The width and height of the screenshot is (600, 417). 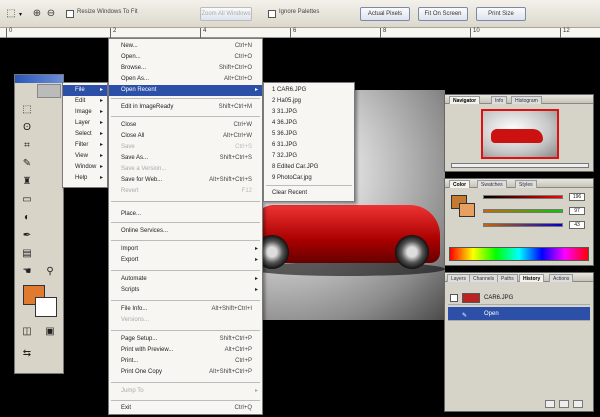 I want to click on file-menu-item: Save As... Shift+Ctrl+S, so click(x=185, y=158).